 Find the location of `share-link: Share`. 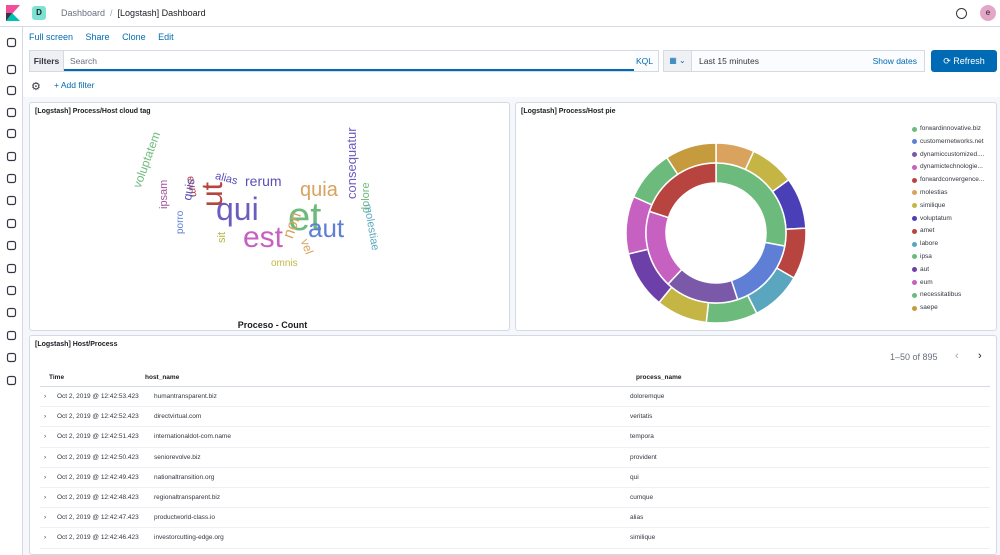

share-link: Share is located at coordinates (98, 37).